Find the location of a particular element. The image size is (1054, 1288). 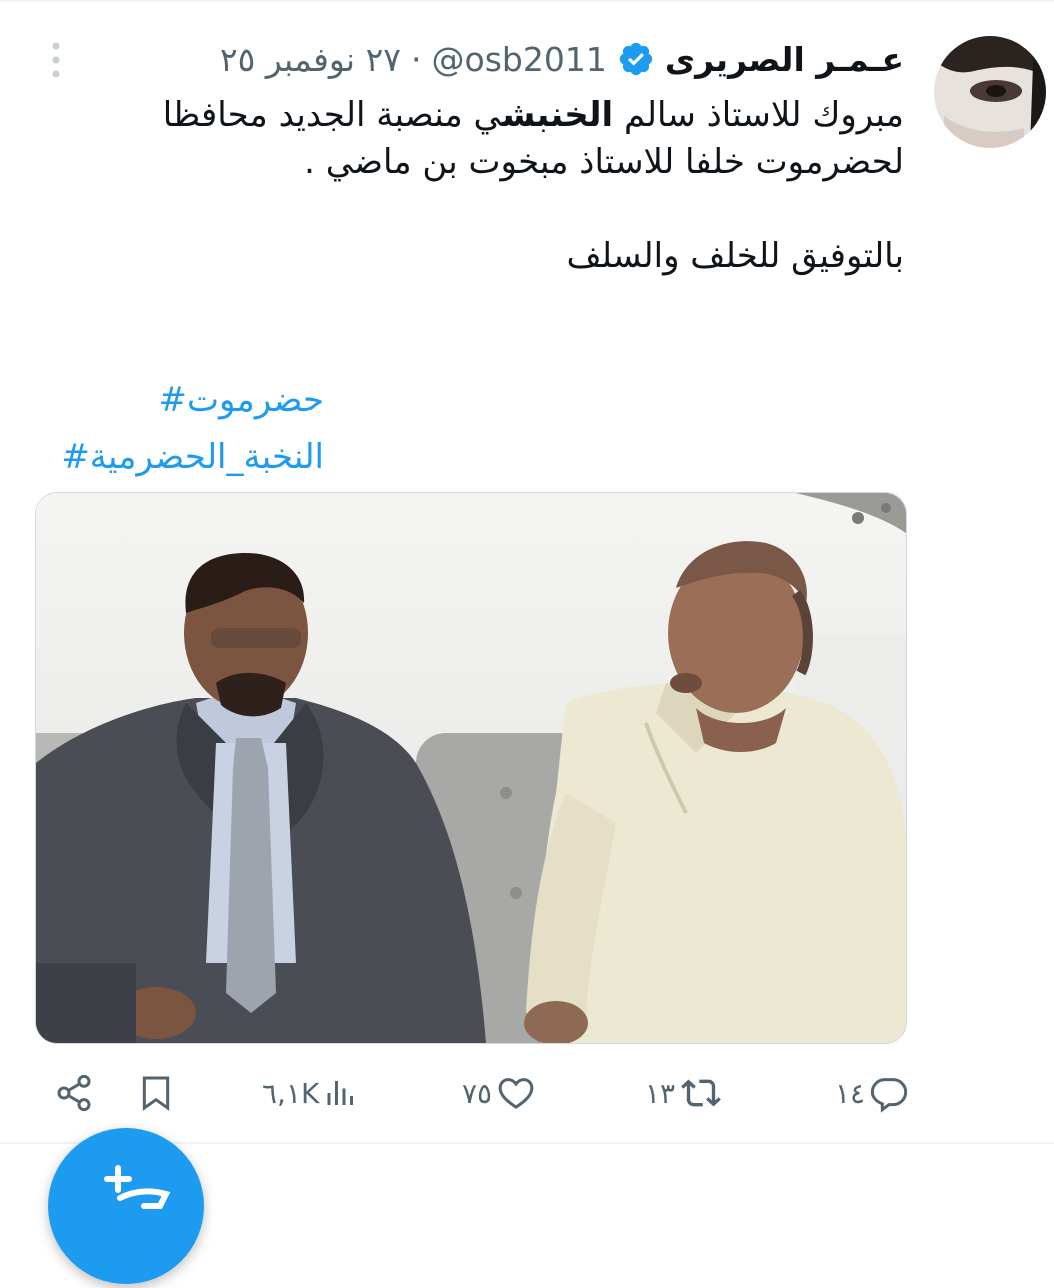

compose-button is located at coordinates (126, 1206).